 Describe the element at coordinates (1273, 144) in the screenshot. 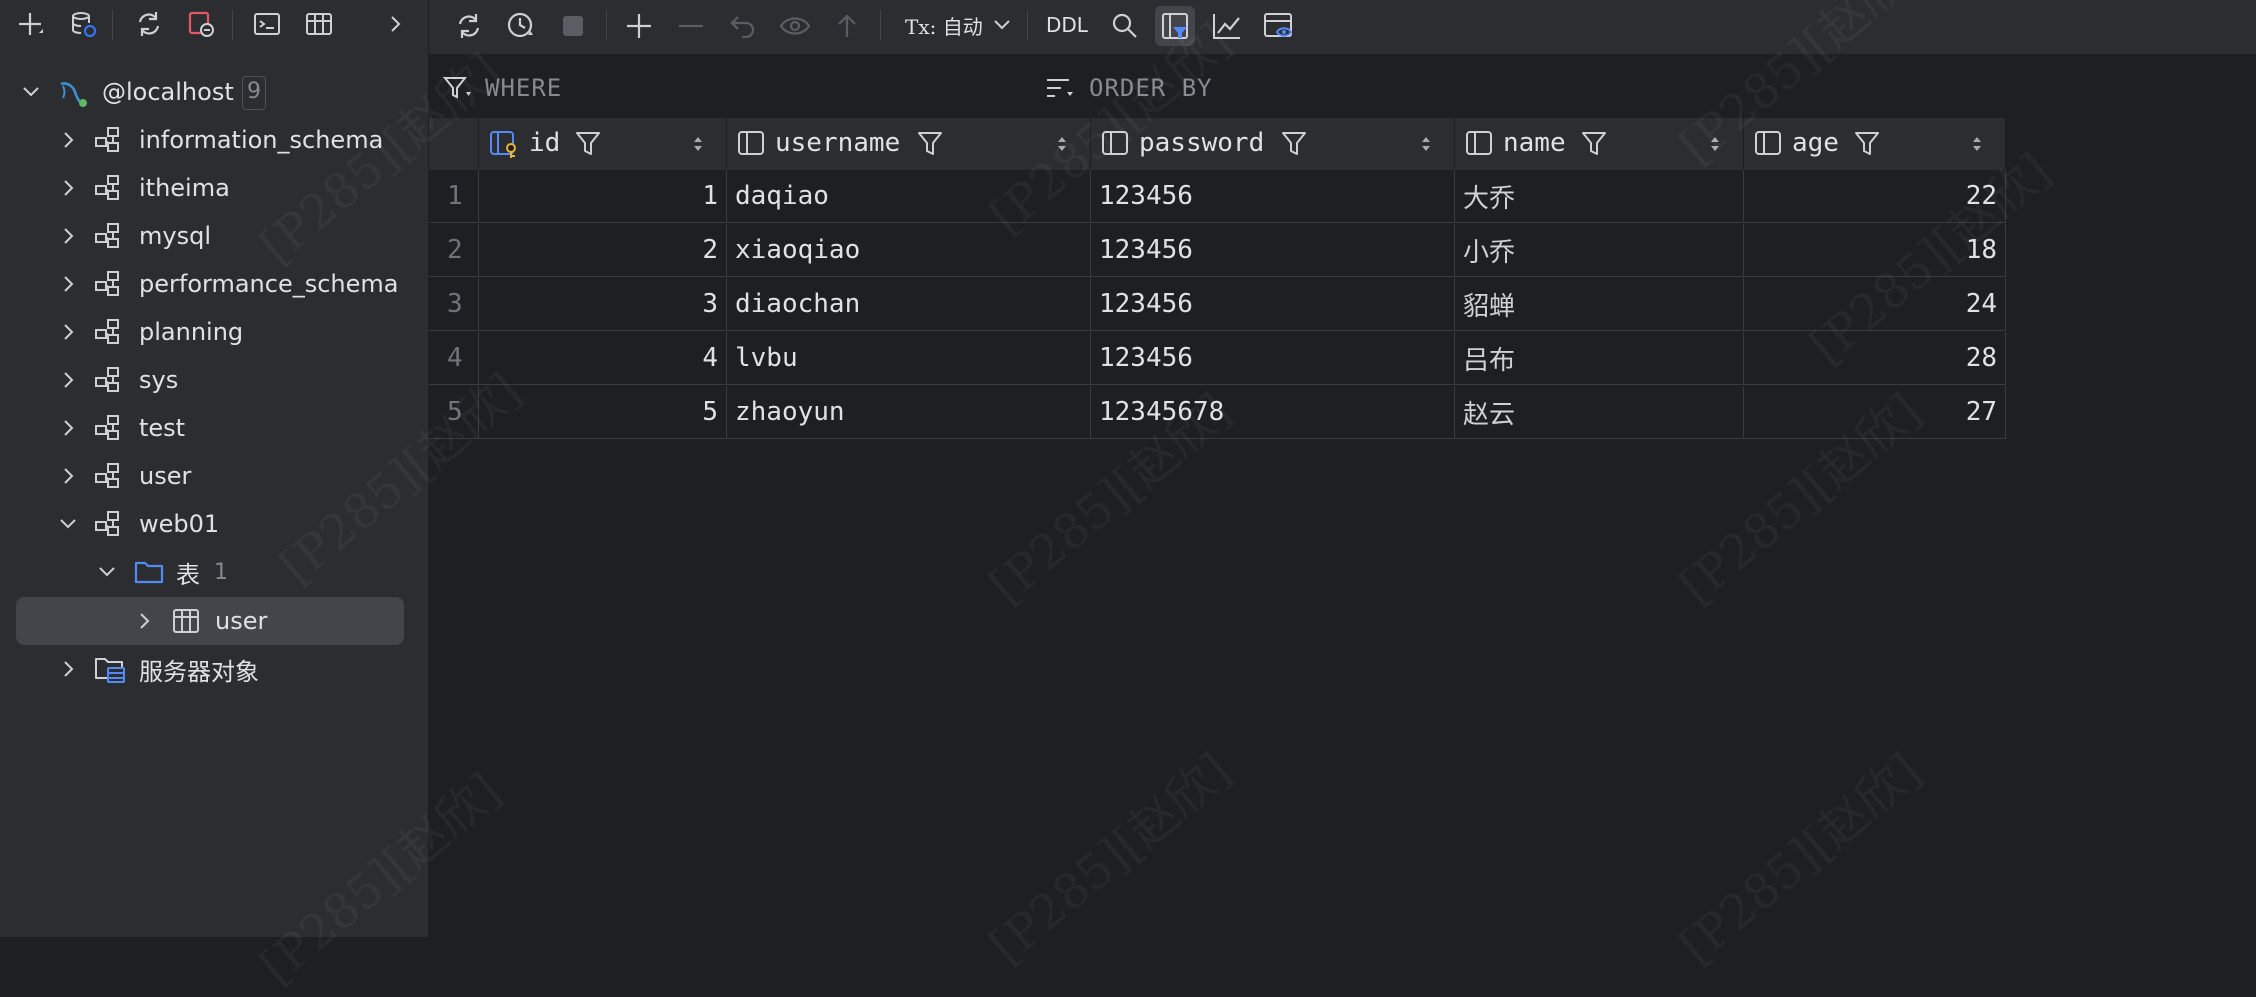

I see `column-header-password: password` at that location.